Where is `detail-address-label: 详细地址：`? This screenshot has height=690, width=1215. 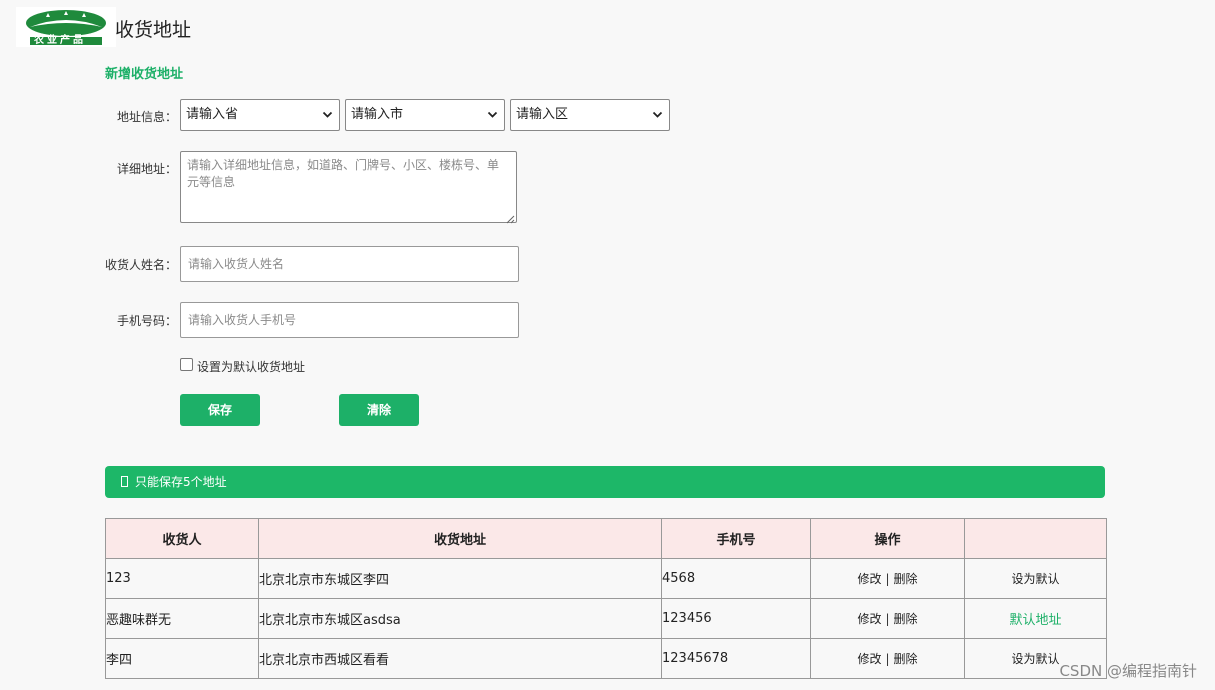 detail-address-label: 详细地址： is located at coordinates (146, 169).